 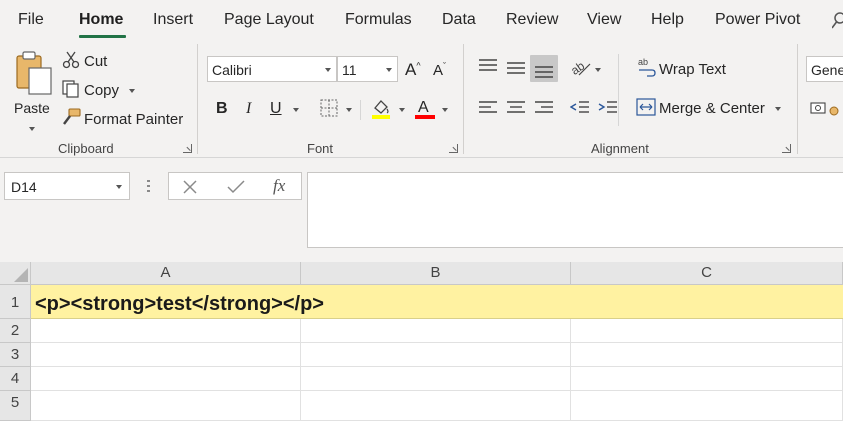 What do you see at coordinates (279, 186) in the screenshot?
I see `insert-function-icon: fx` at bounding box center [279, 186].